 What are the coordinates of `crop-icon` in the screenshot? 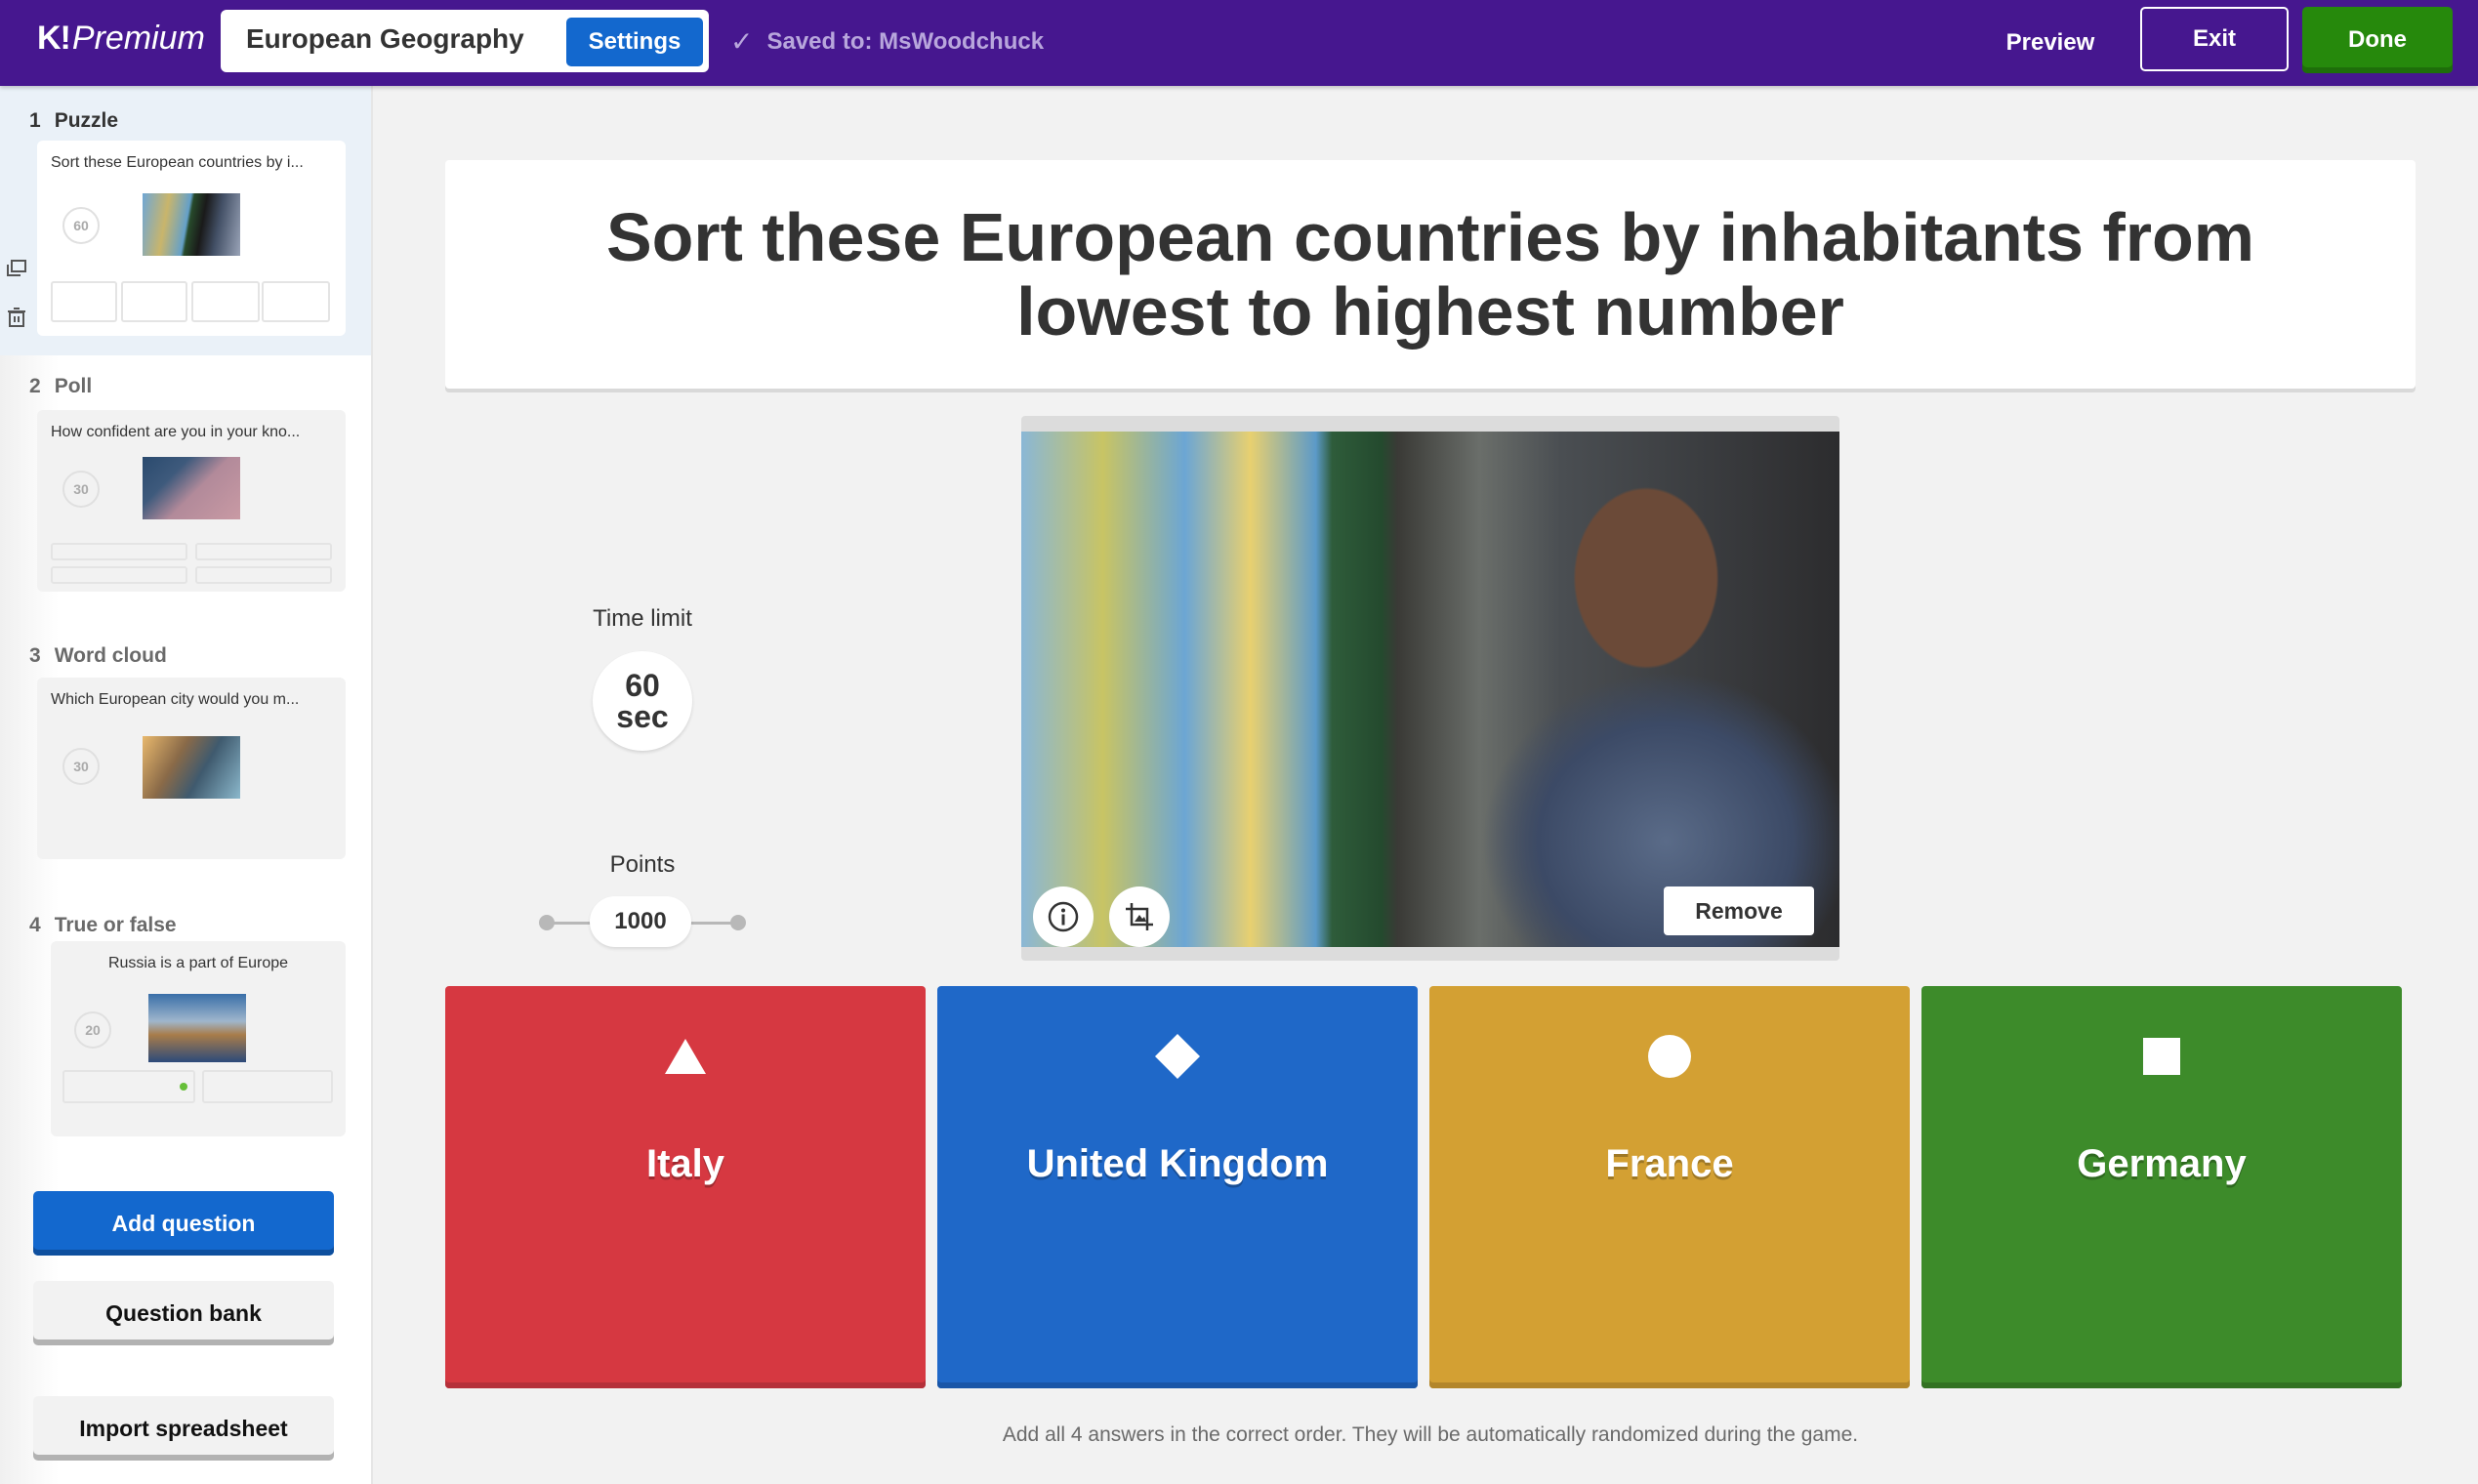 It's located at (1139, 917).